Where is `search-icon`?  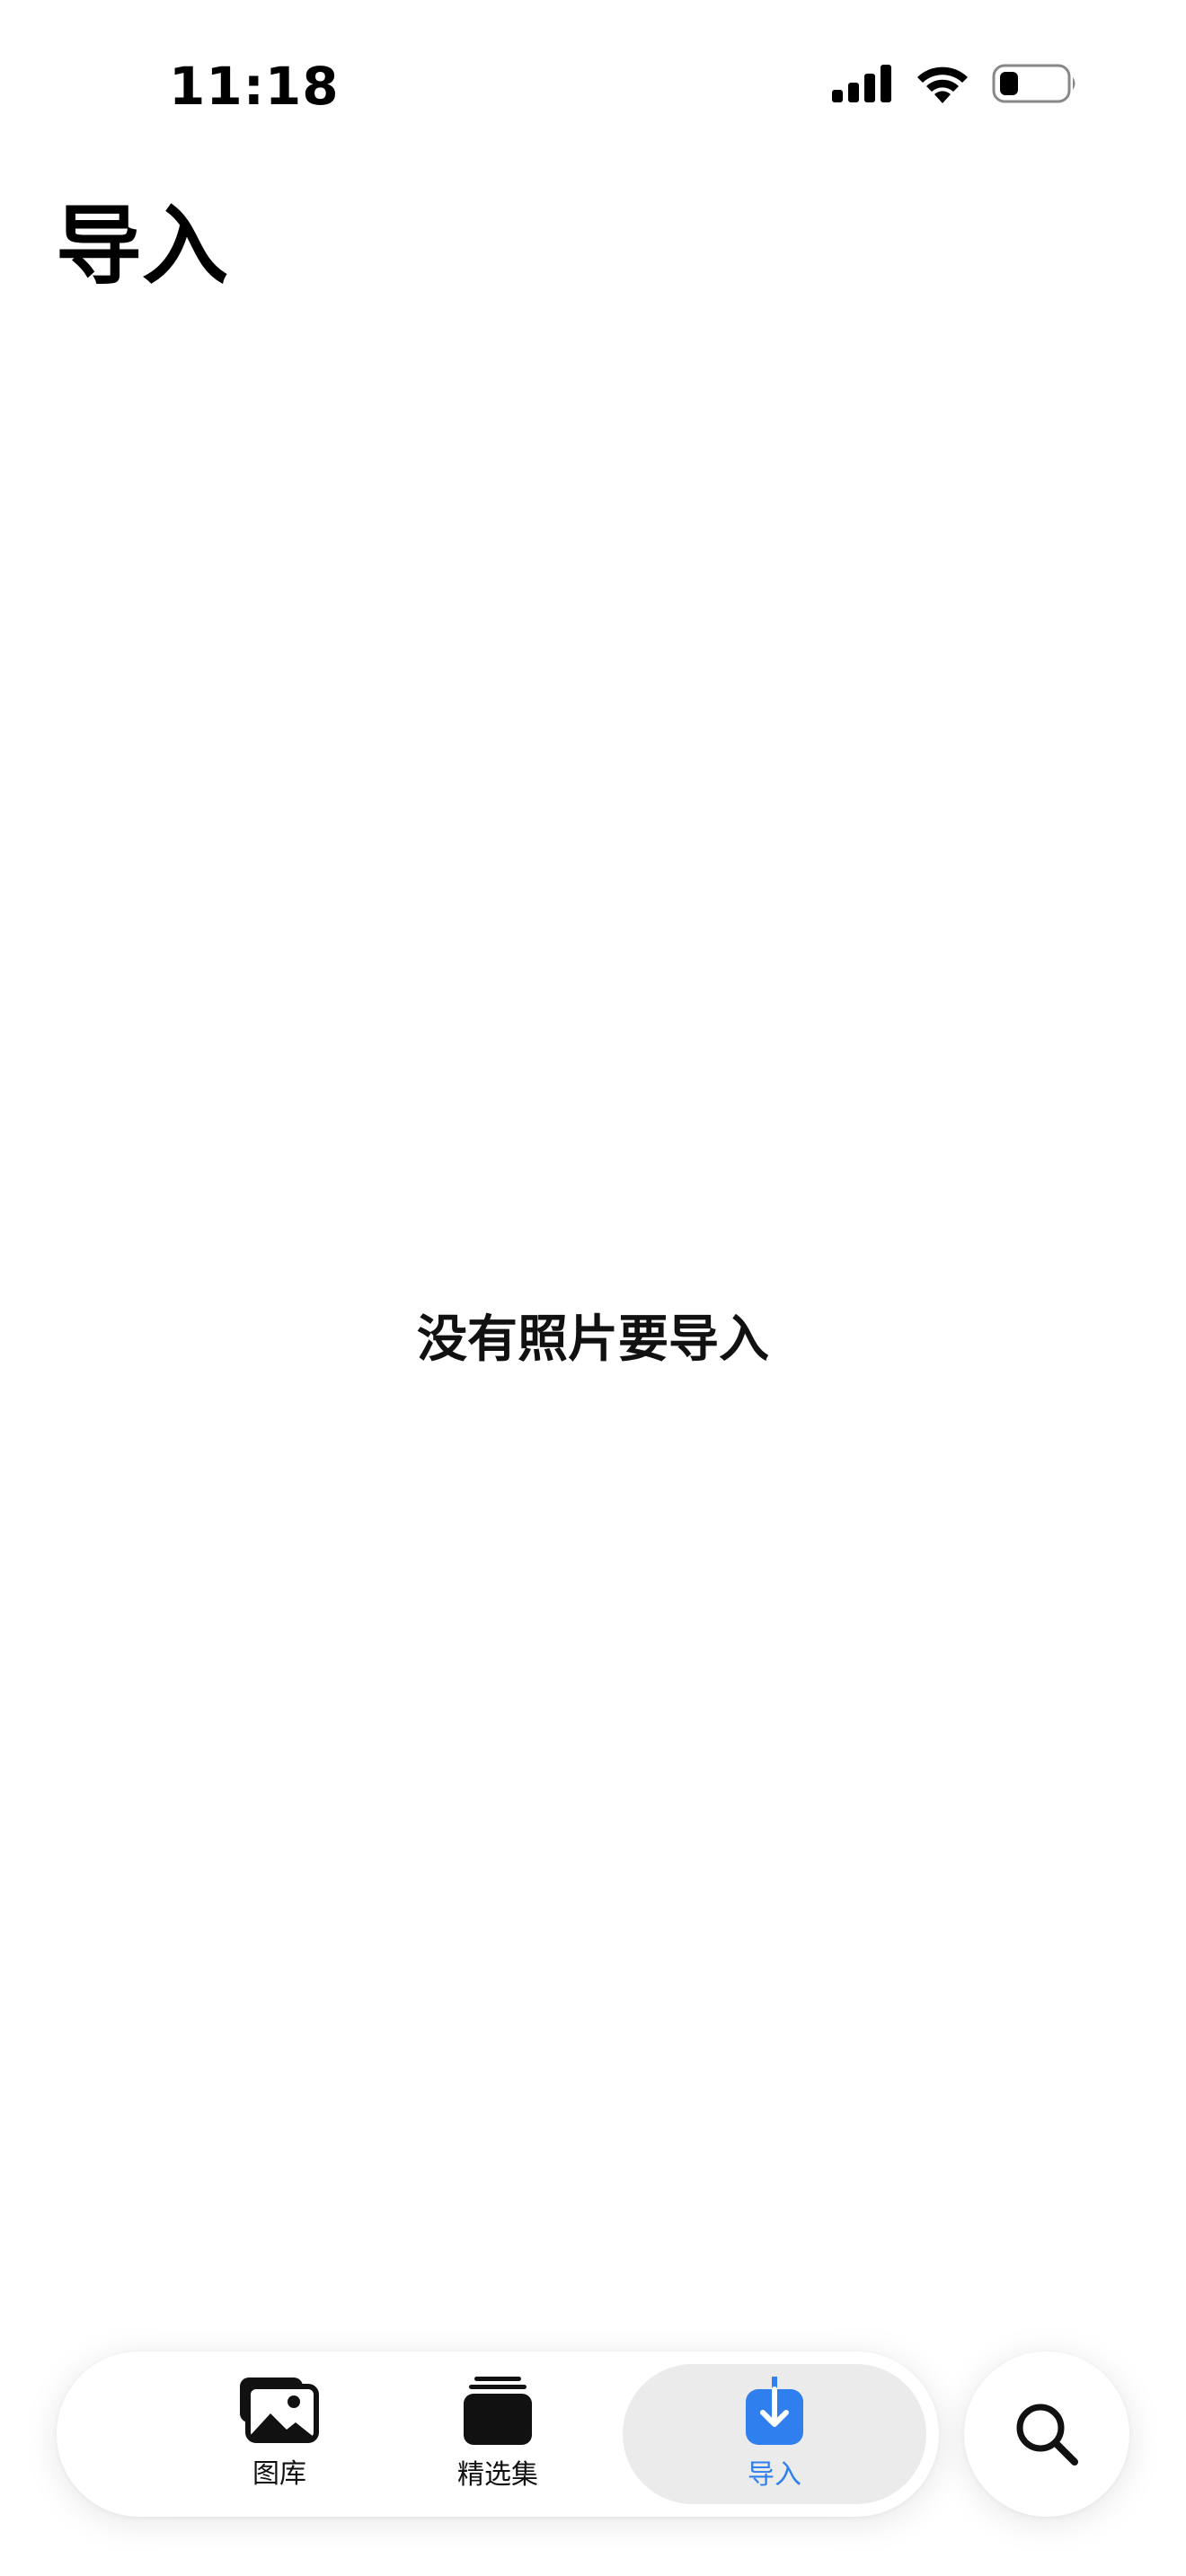
search-icon is located at coordinates (1047, 2435).